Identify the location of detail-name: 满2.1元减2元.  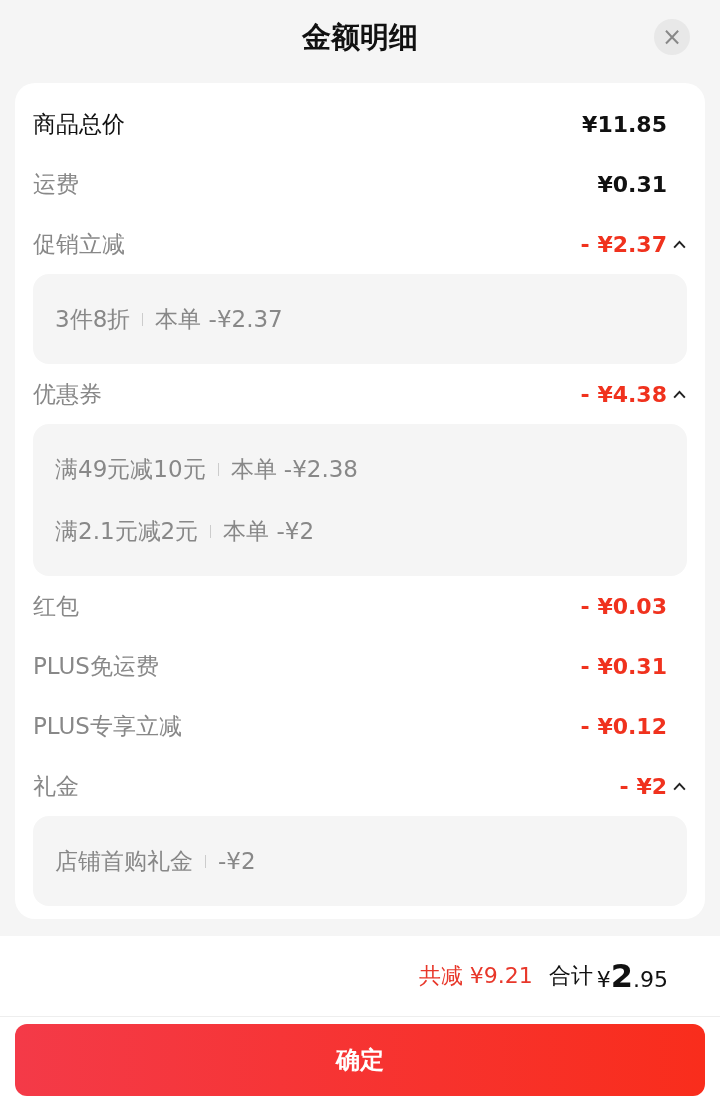
(127, 531).